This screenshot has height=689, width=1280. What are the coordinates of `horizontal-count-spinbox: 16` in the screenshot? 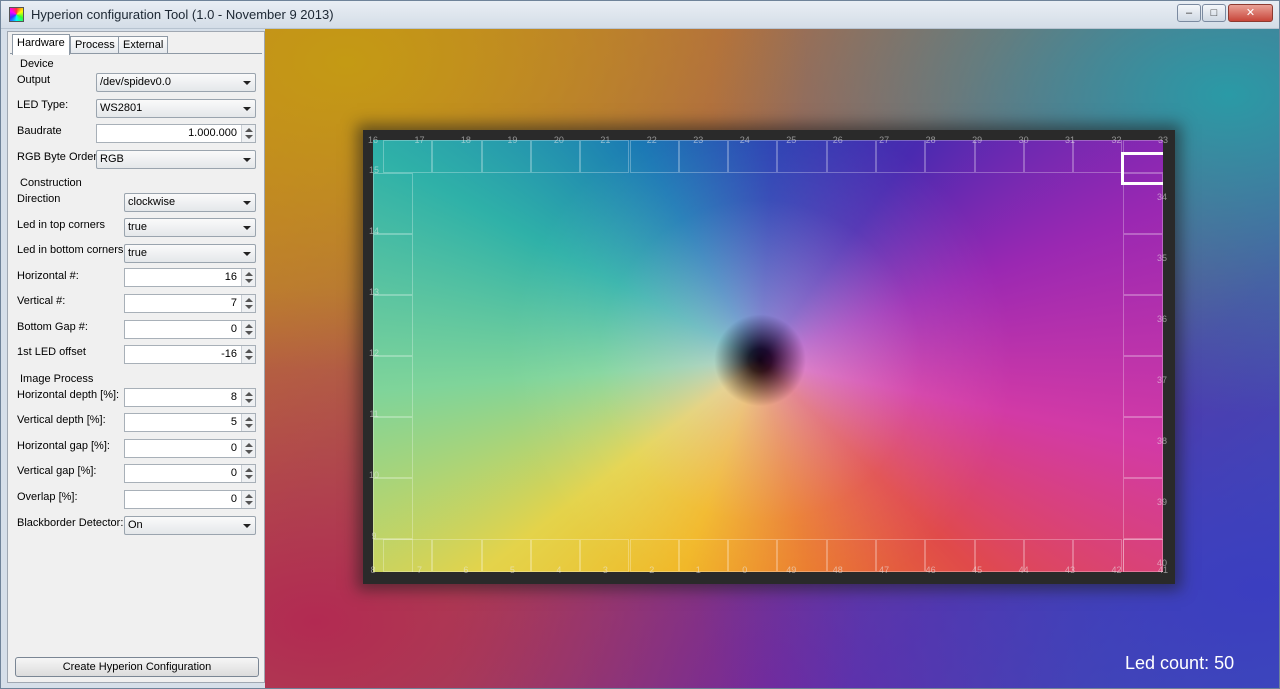 It's located at (190, 277).